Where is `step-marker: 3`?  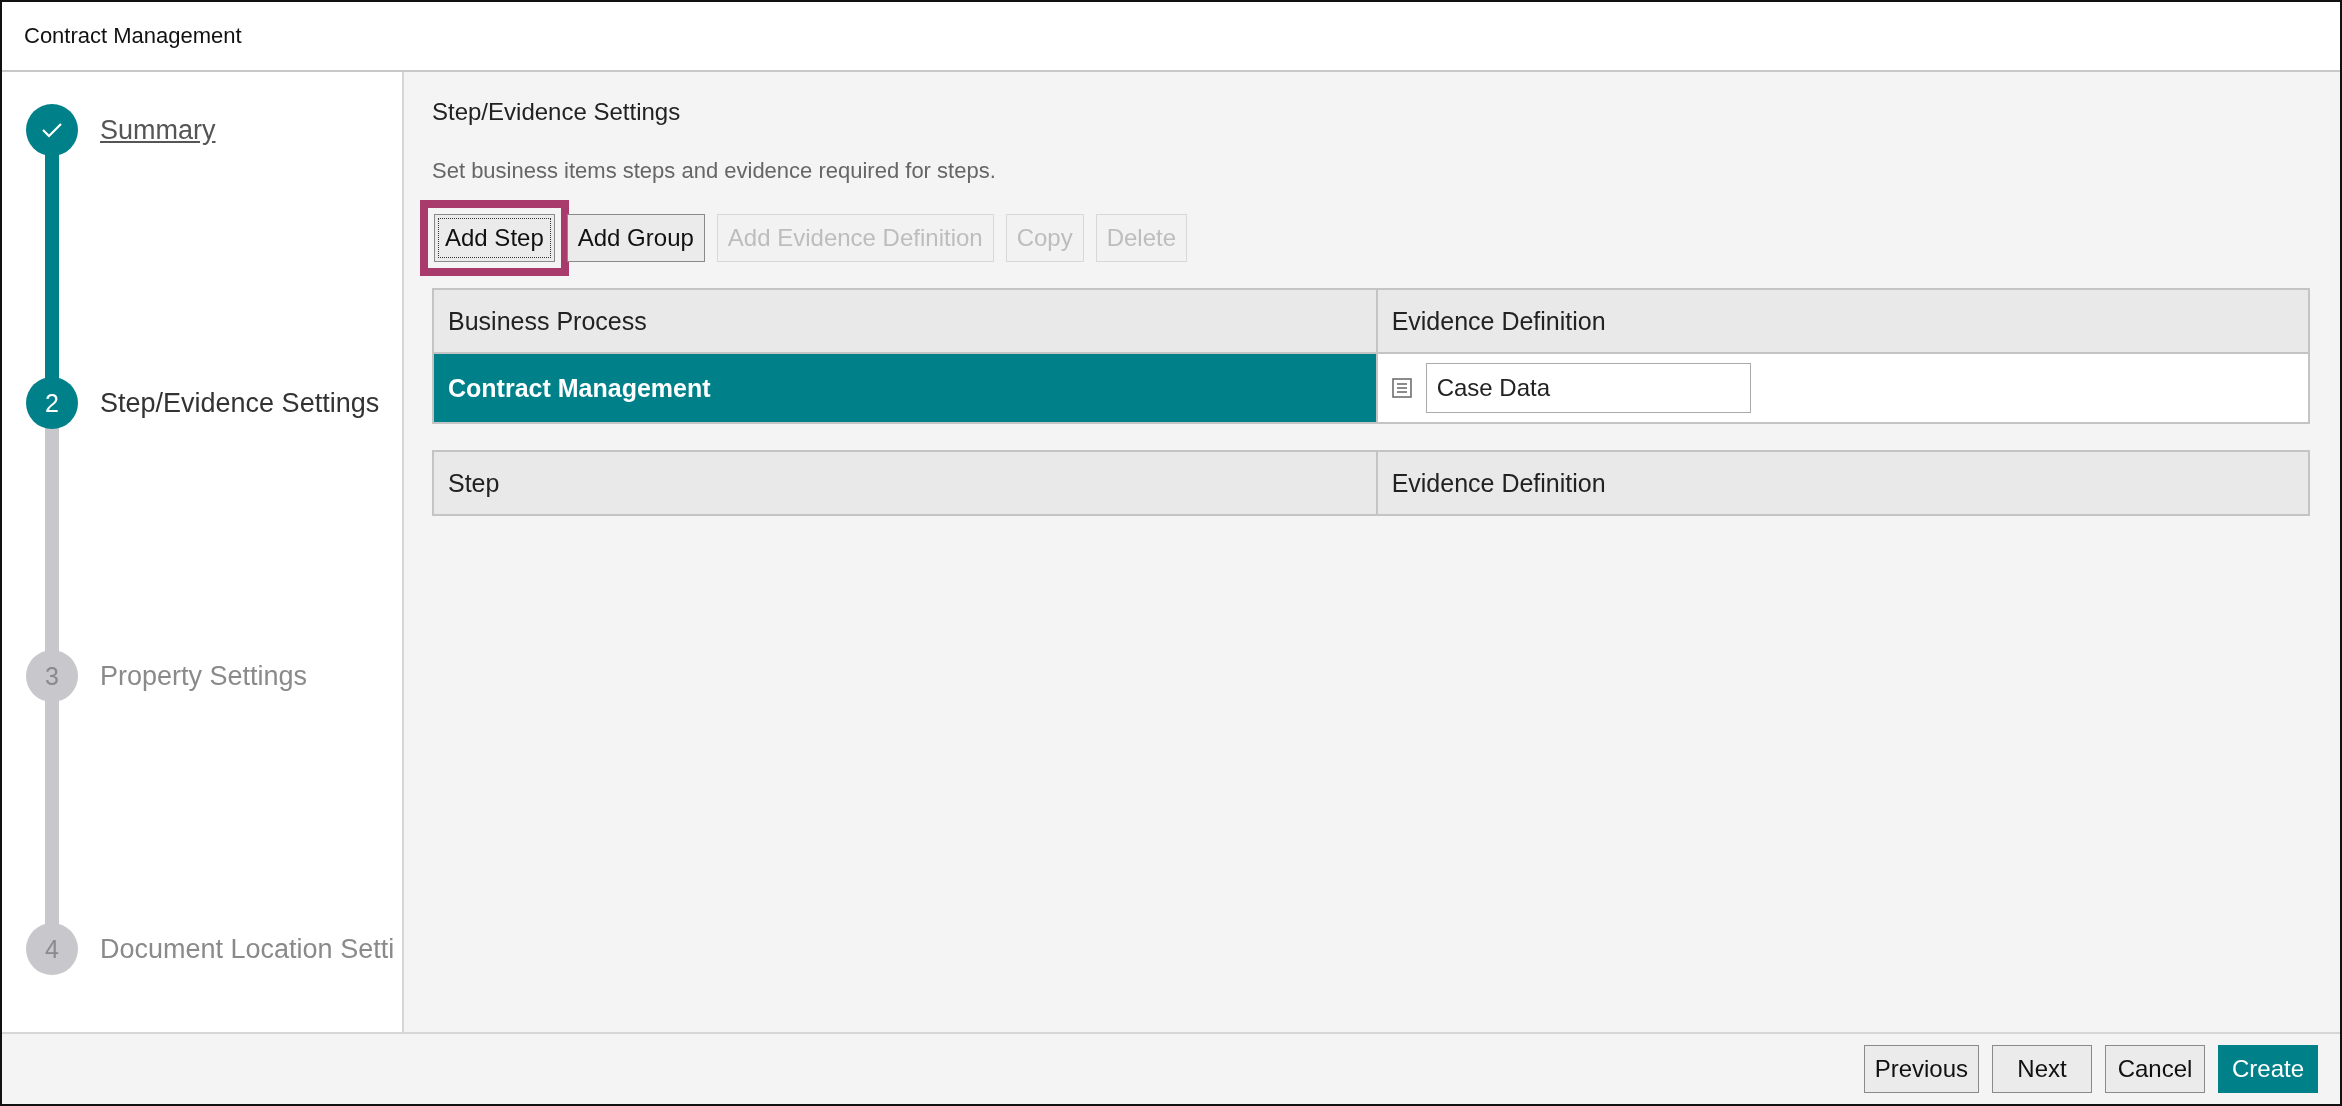 step-marker: 3 is located at coordinates (52, 676).